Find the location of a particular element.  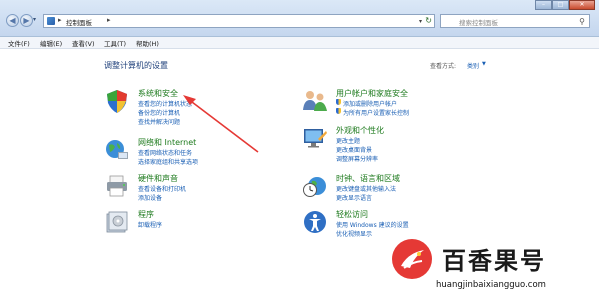

link-recommended-settings: 使用 Windows 建议的设置 is located at coordinates (372, 224).